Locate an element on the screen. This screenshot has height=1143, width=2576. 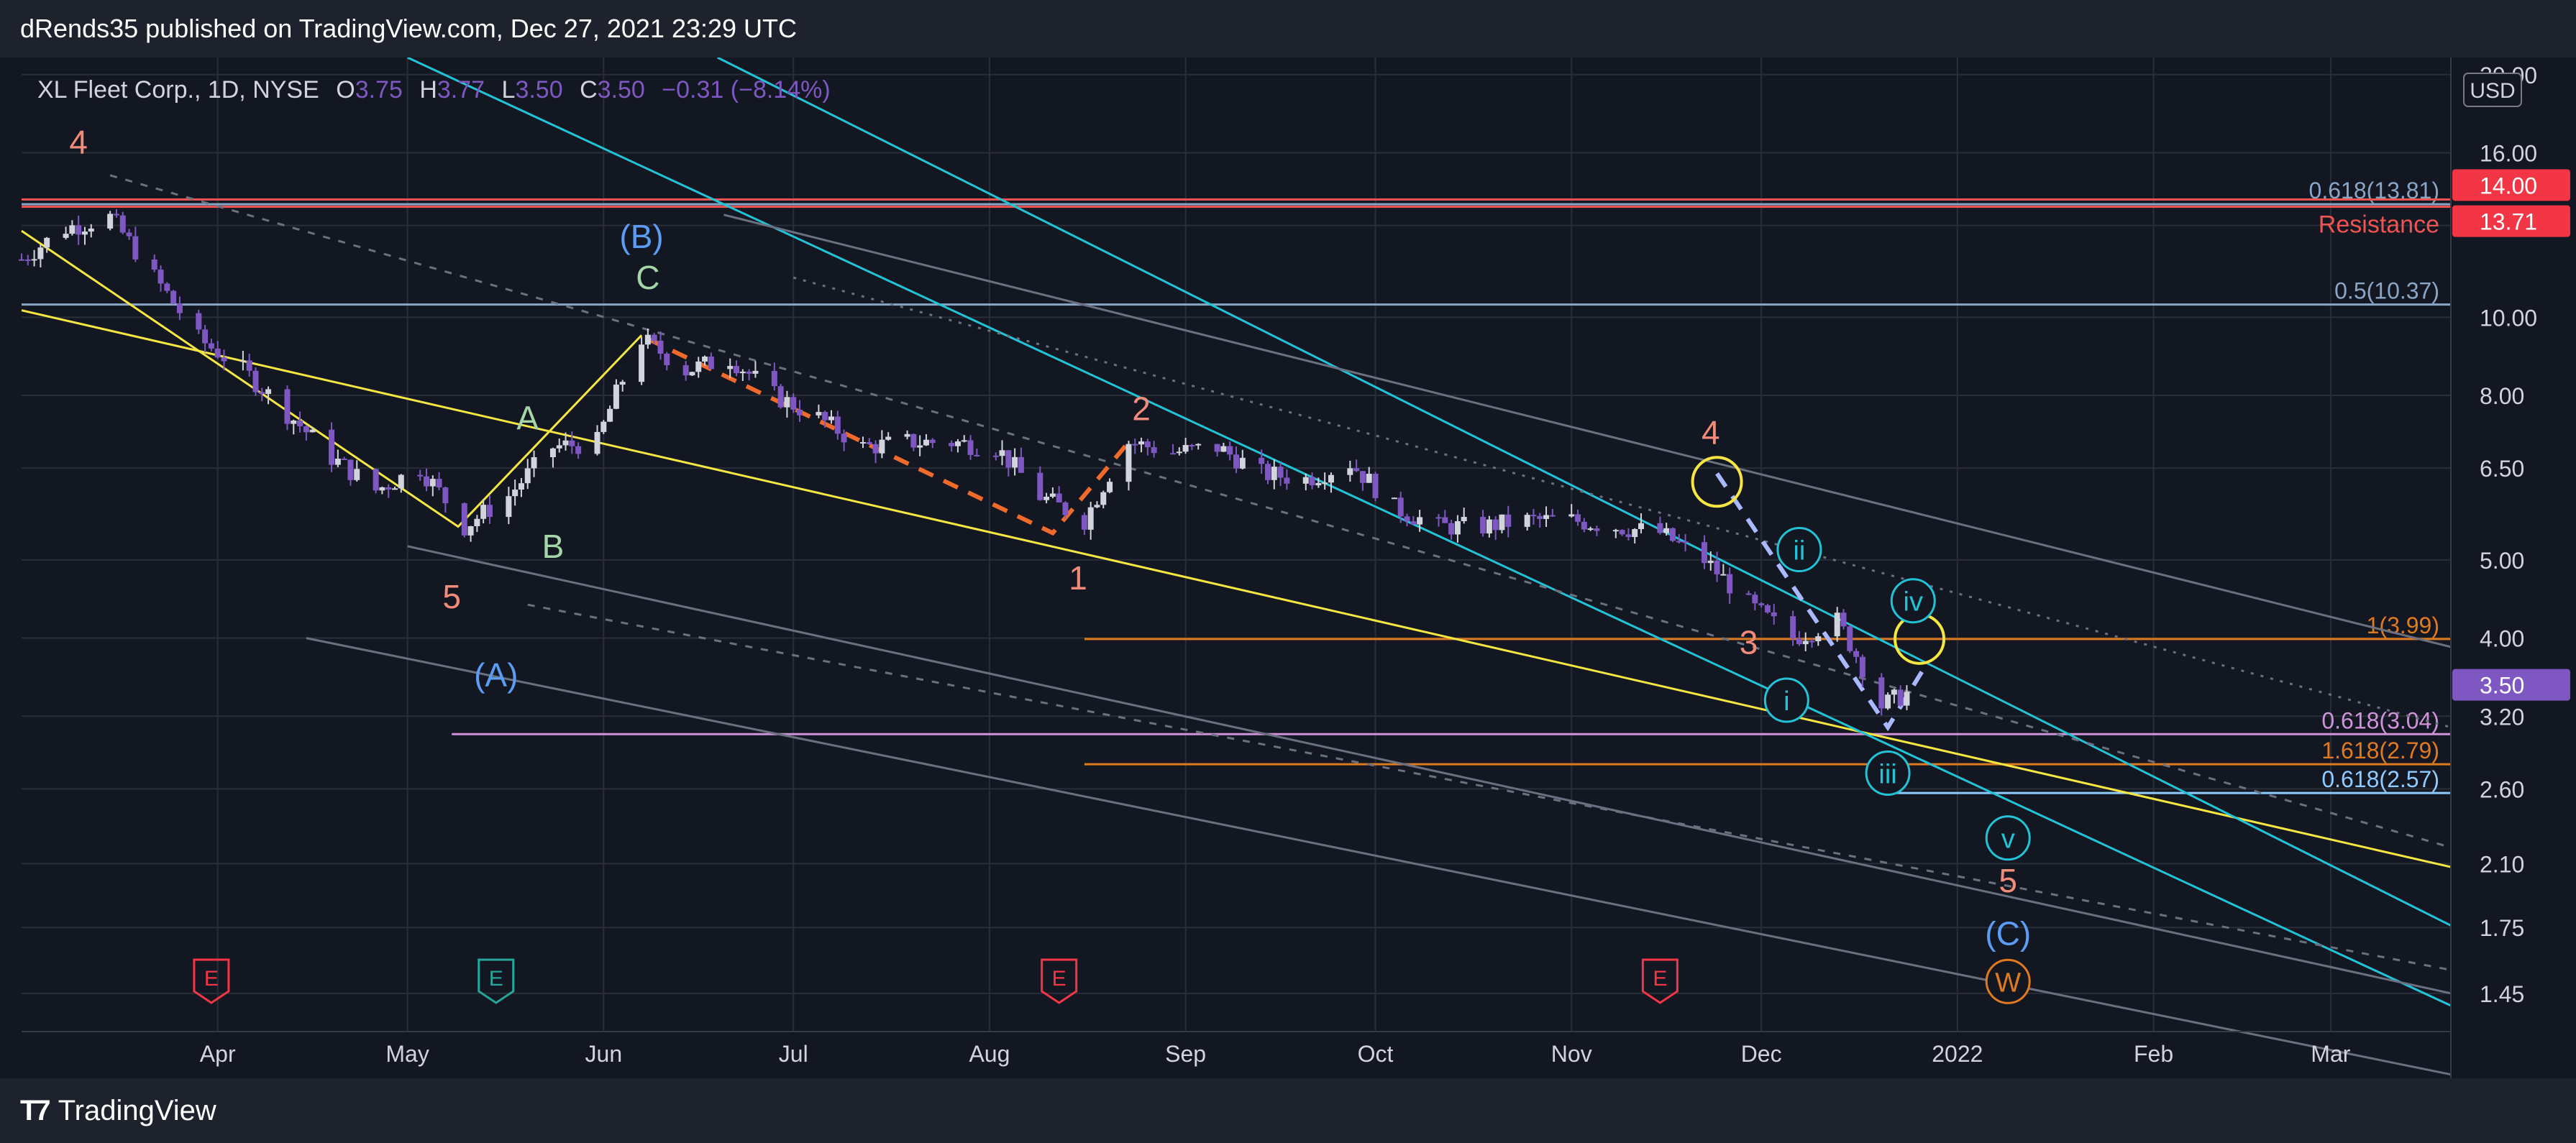
price-tick-label: 10.00 is located at coordinates (2508, 318).